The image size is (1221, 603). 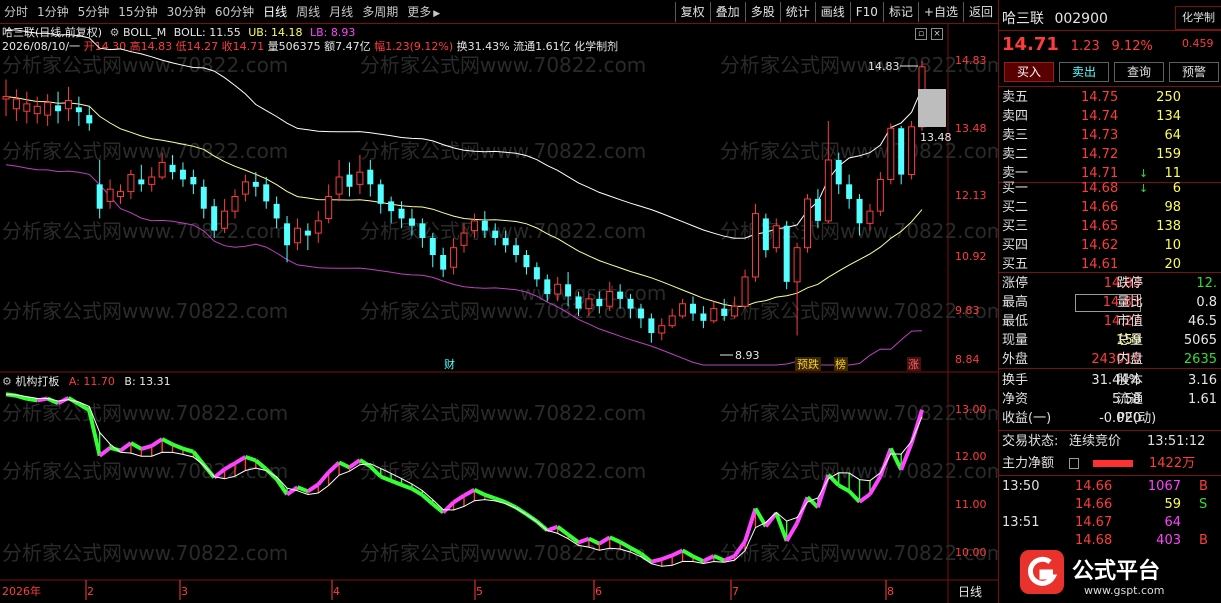 What do you see at coordinates (1108, 154) in the screenshot?
I see `ask-level-row: 卖二 14.72 159` at bounding box center [1108, 154].